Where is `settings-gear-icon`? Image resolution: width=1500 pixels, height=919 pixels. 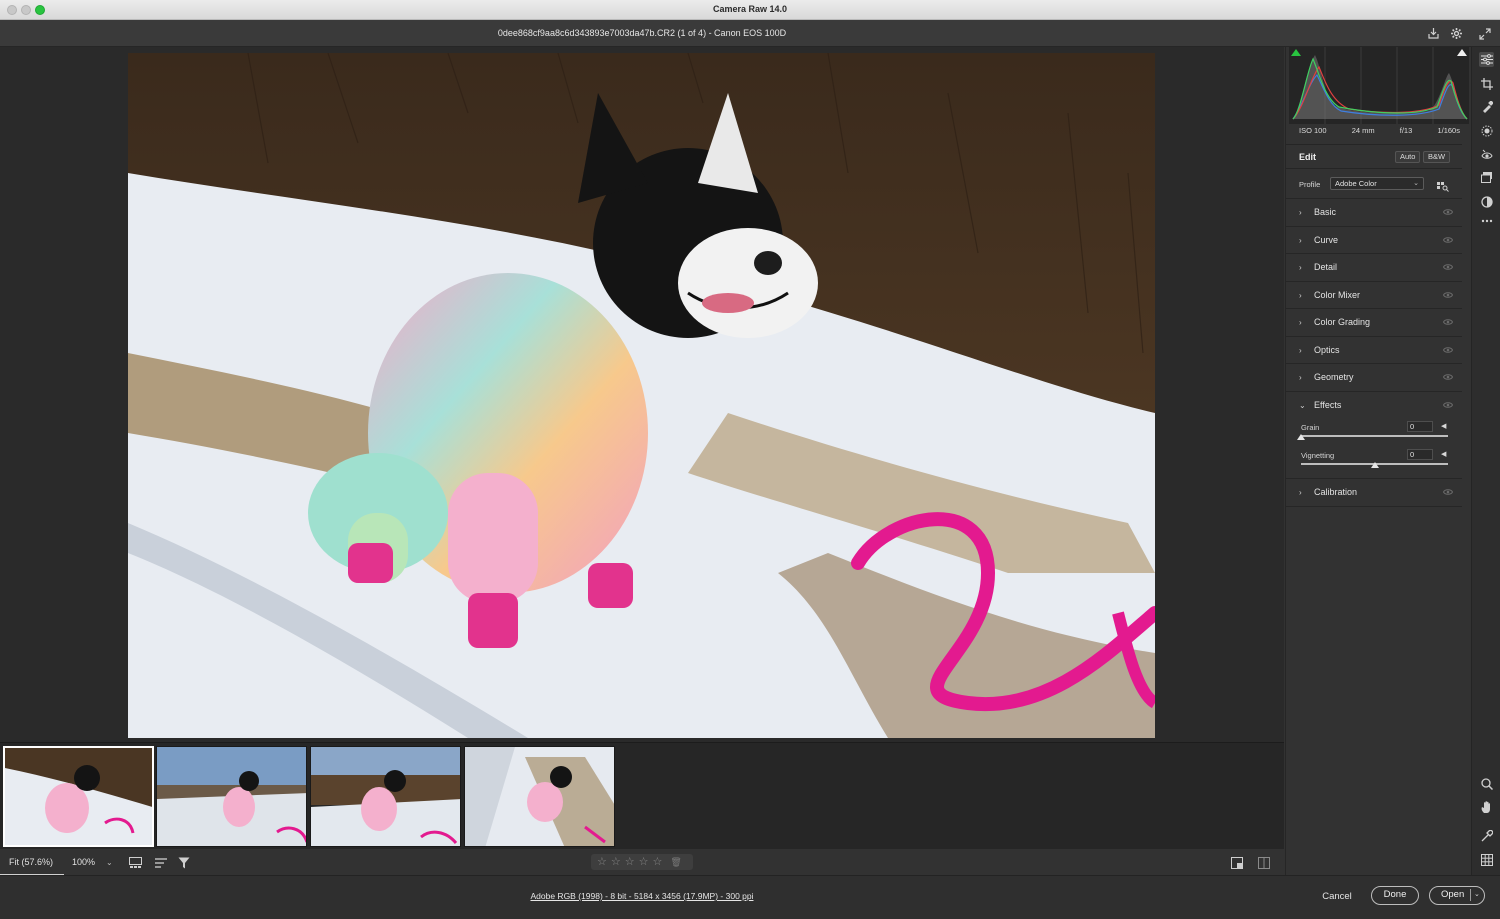 settings-gear-icon is located at coordinates (1456, 33).